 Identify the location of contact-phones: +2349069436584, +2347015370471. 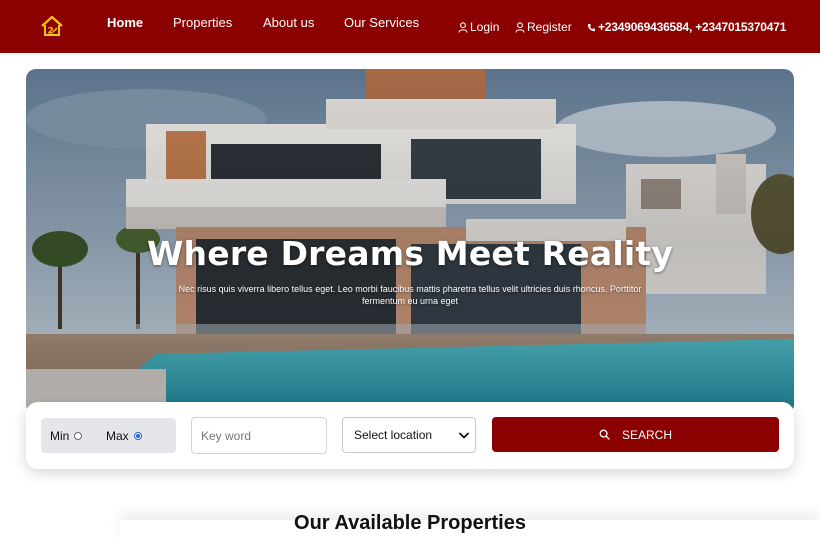
(686, 27).